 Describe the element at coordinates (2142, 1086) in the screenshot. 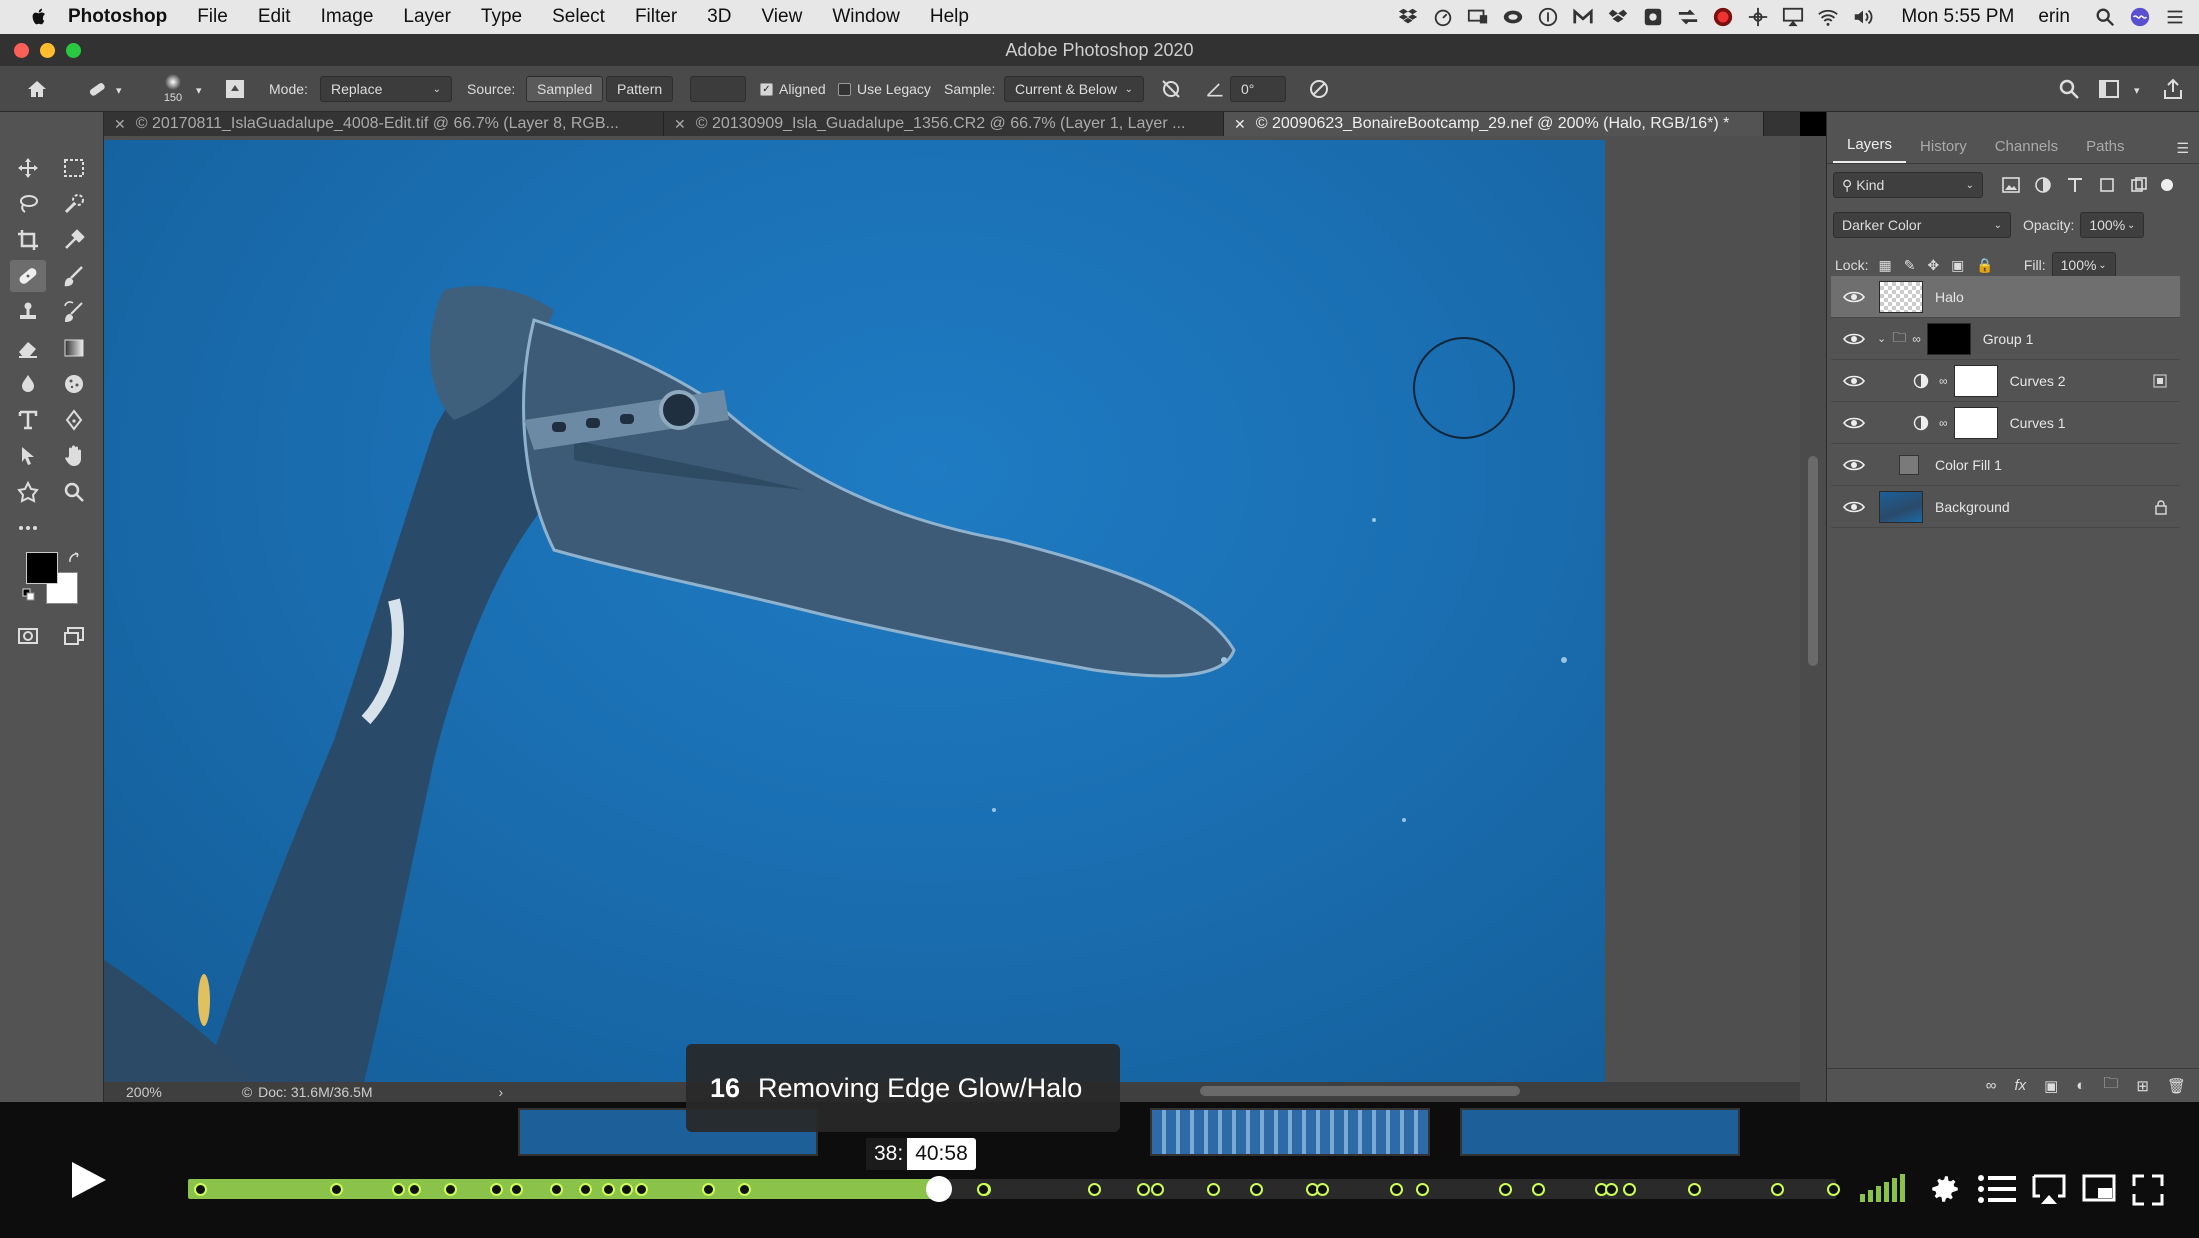

I see `new-layer-icon: ⊞` at that location.